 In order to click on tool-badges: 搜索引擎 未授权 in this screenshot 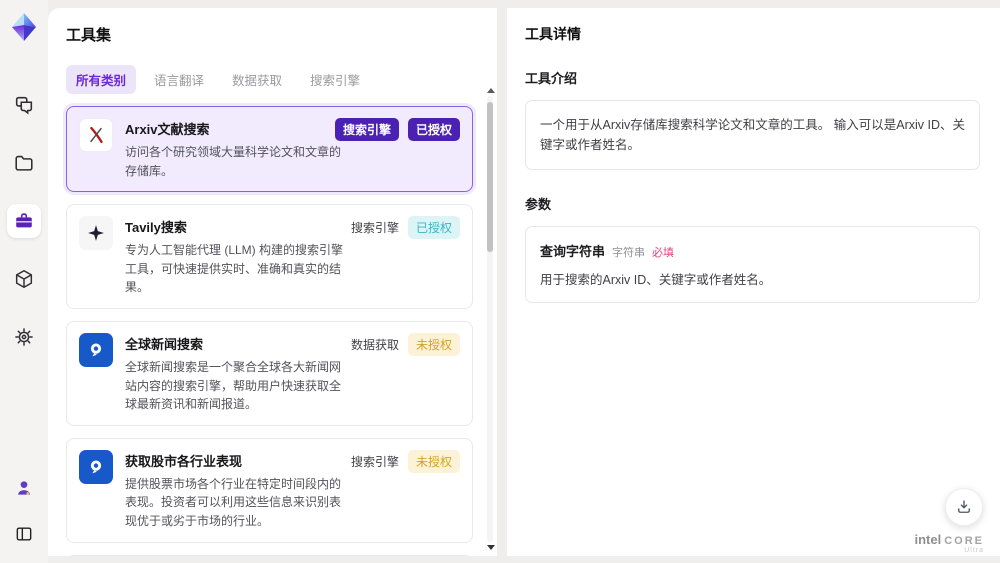, I will do `click(405, 461)`.